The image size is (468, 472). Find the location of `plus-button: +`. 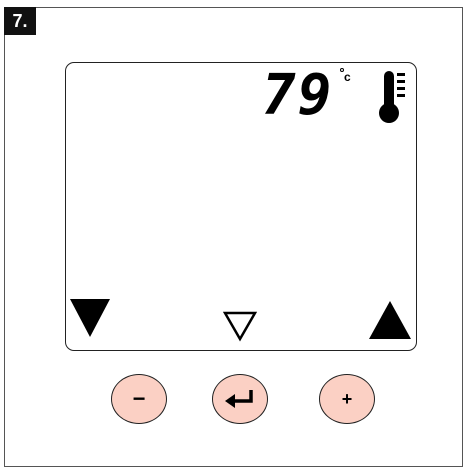

plus-button: + is located at coordinates (347, 399).